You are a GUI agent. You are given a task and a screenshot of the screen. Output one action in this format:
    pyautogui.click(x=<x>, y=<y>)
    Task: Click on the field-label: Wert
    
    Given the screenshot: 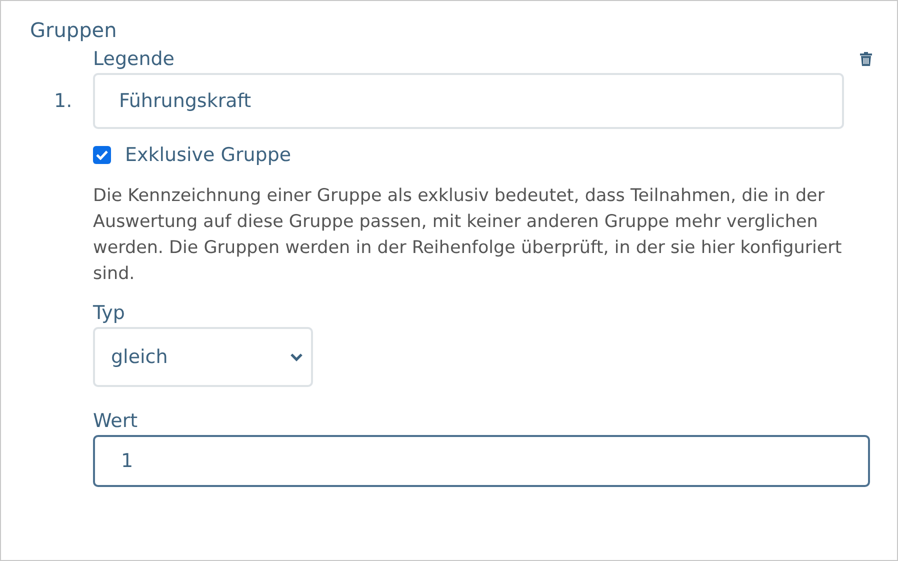 What is the action you would take?
    pyautogui.click(x=116, y=421)
    